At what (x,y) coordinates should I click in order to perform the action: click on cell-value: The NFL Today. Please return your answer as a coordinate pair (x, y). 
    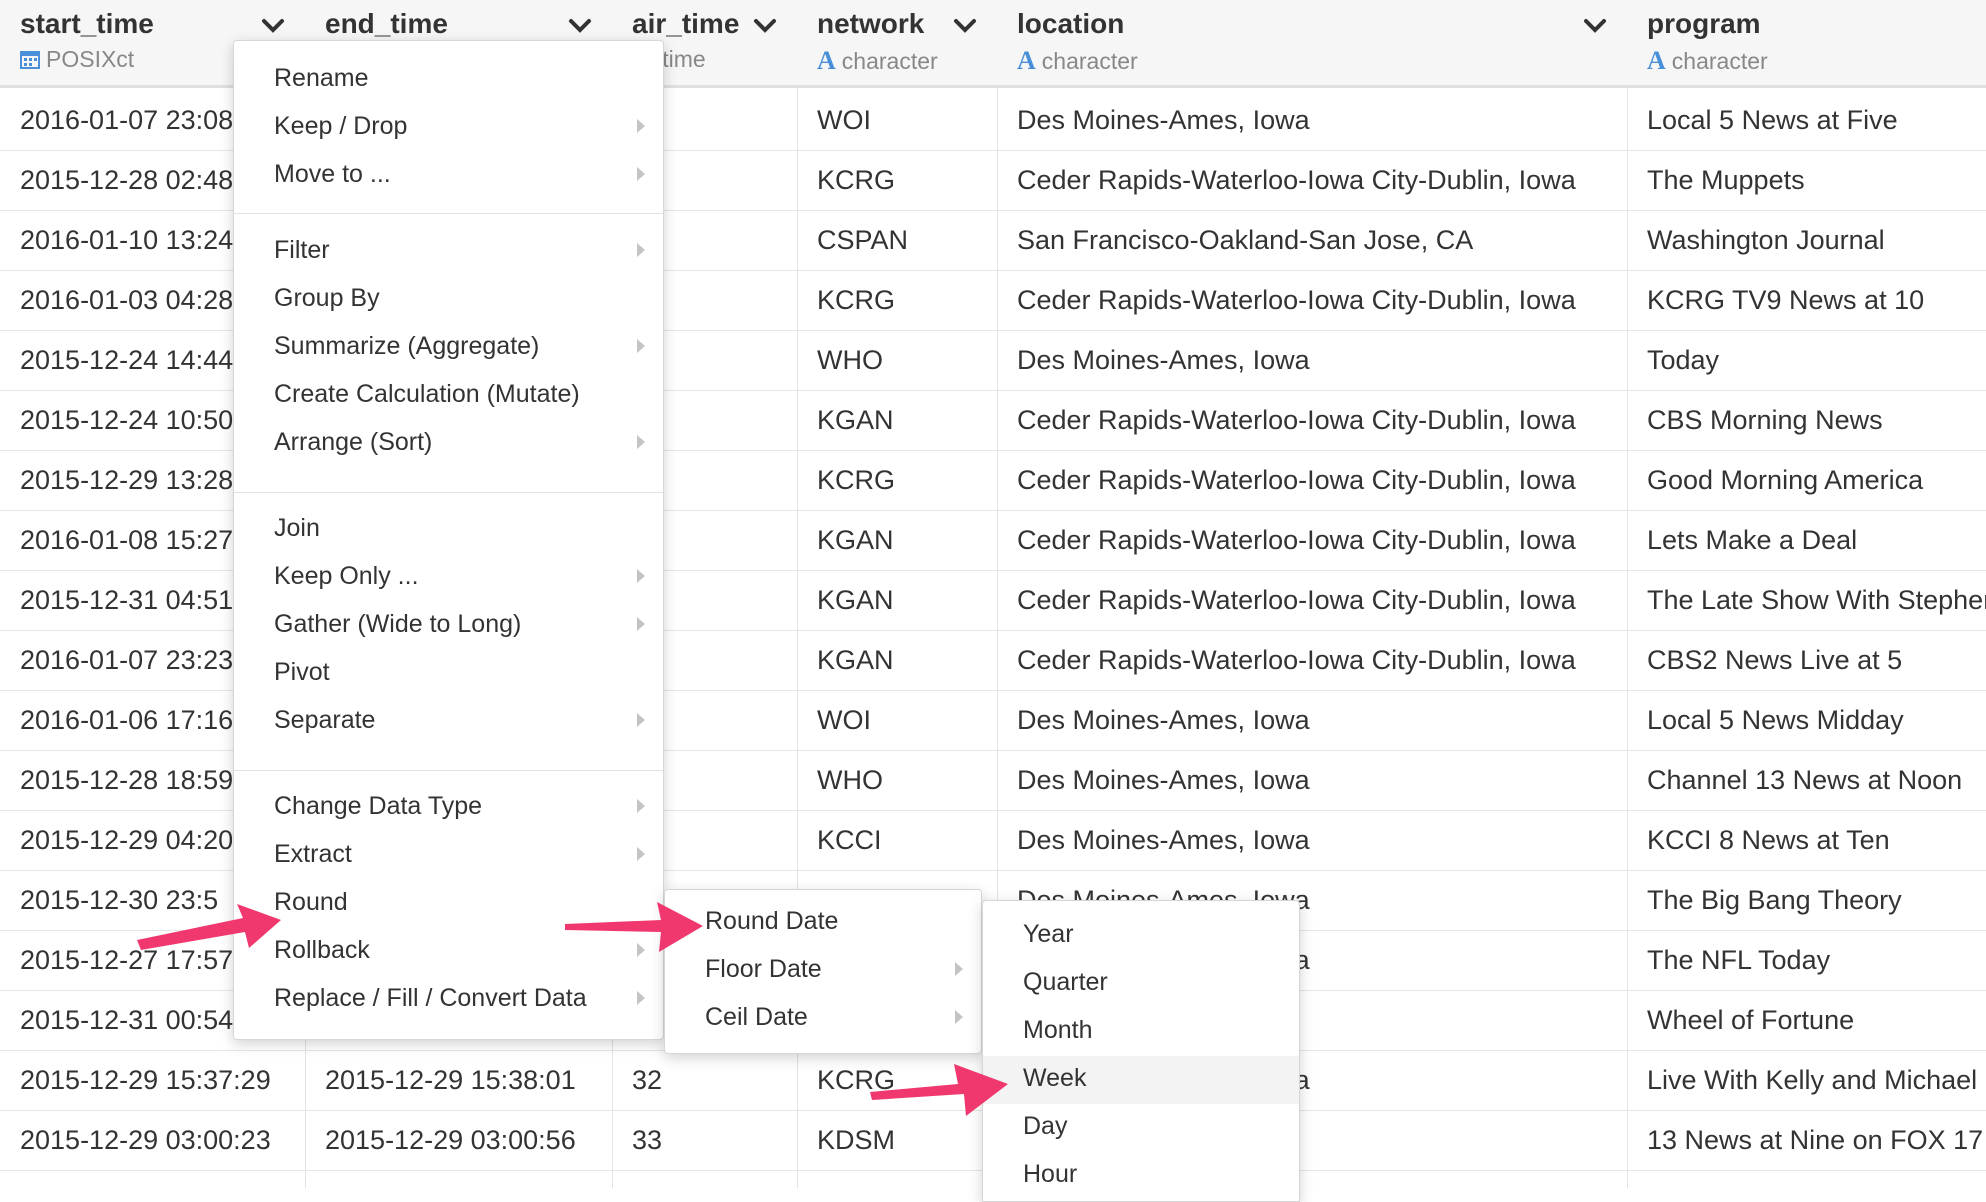
    Looking at the image, I should click on (1739, 960).